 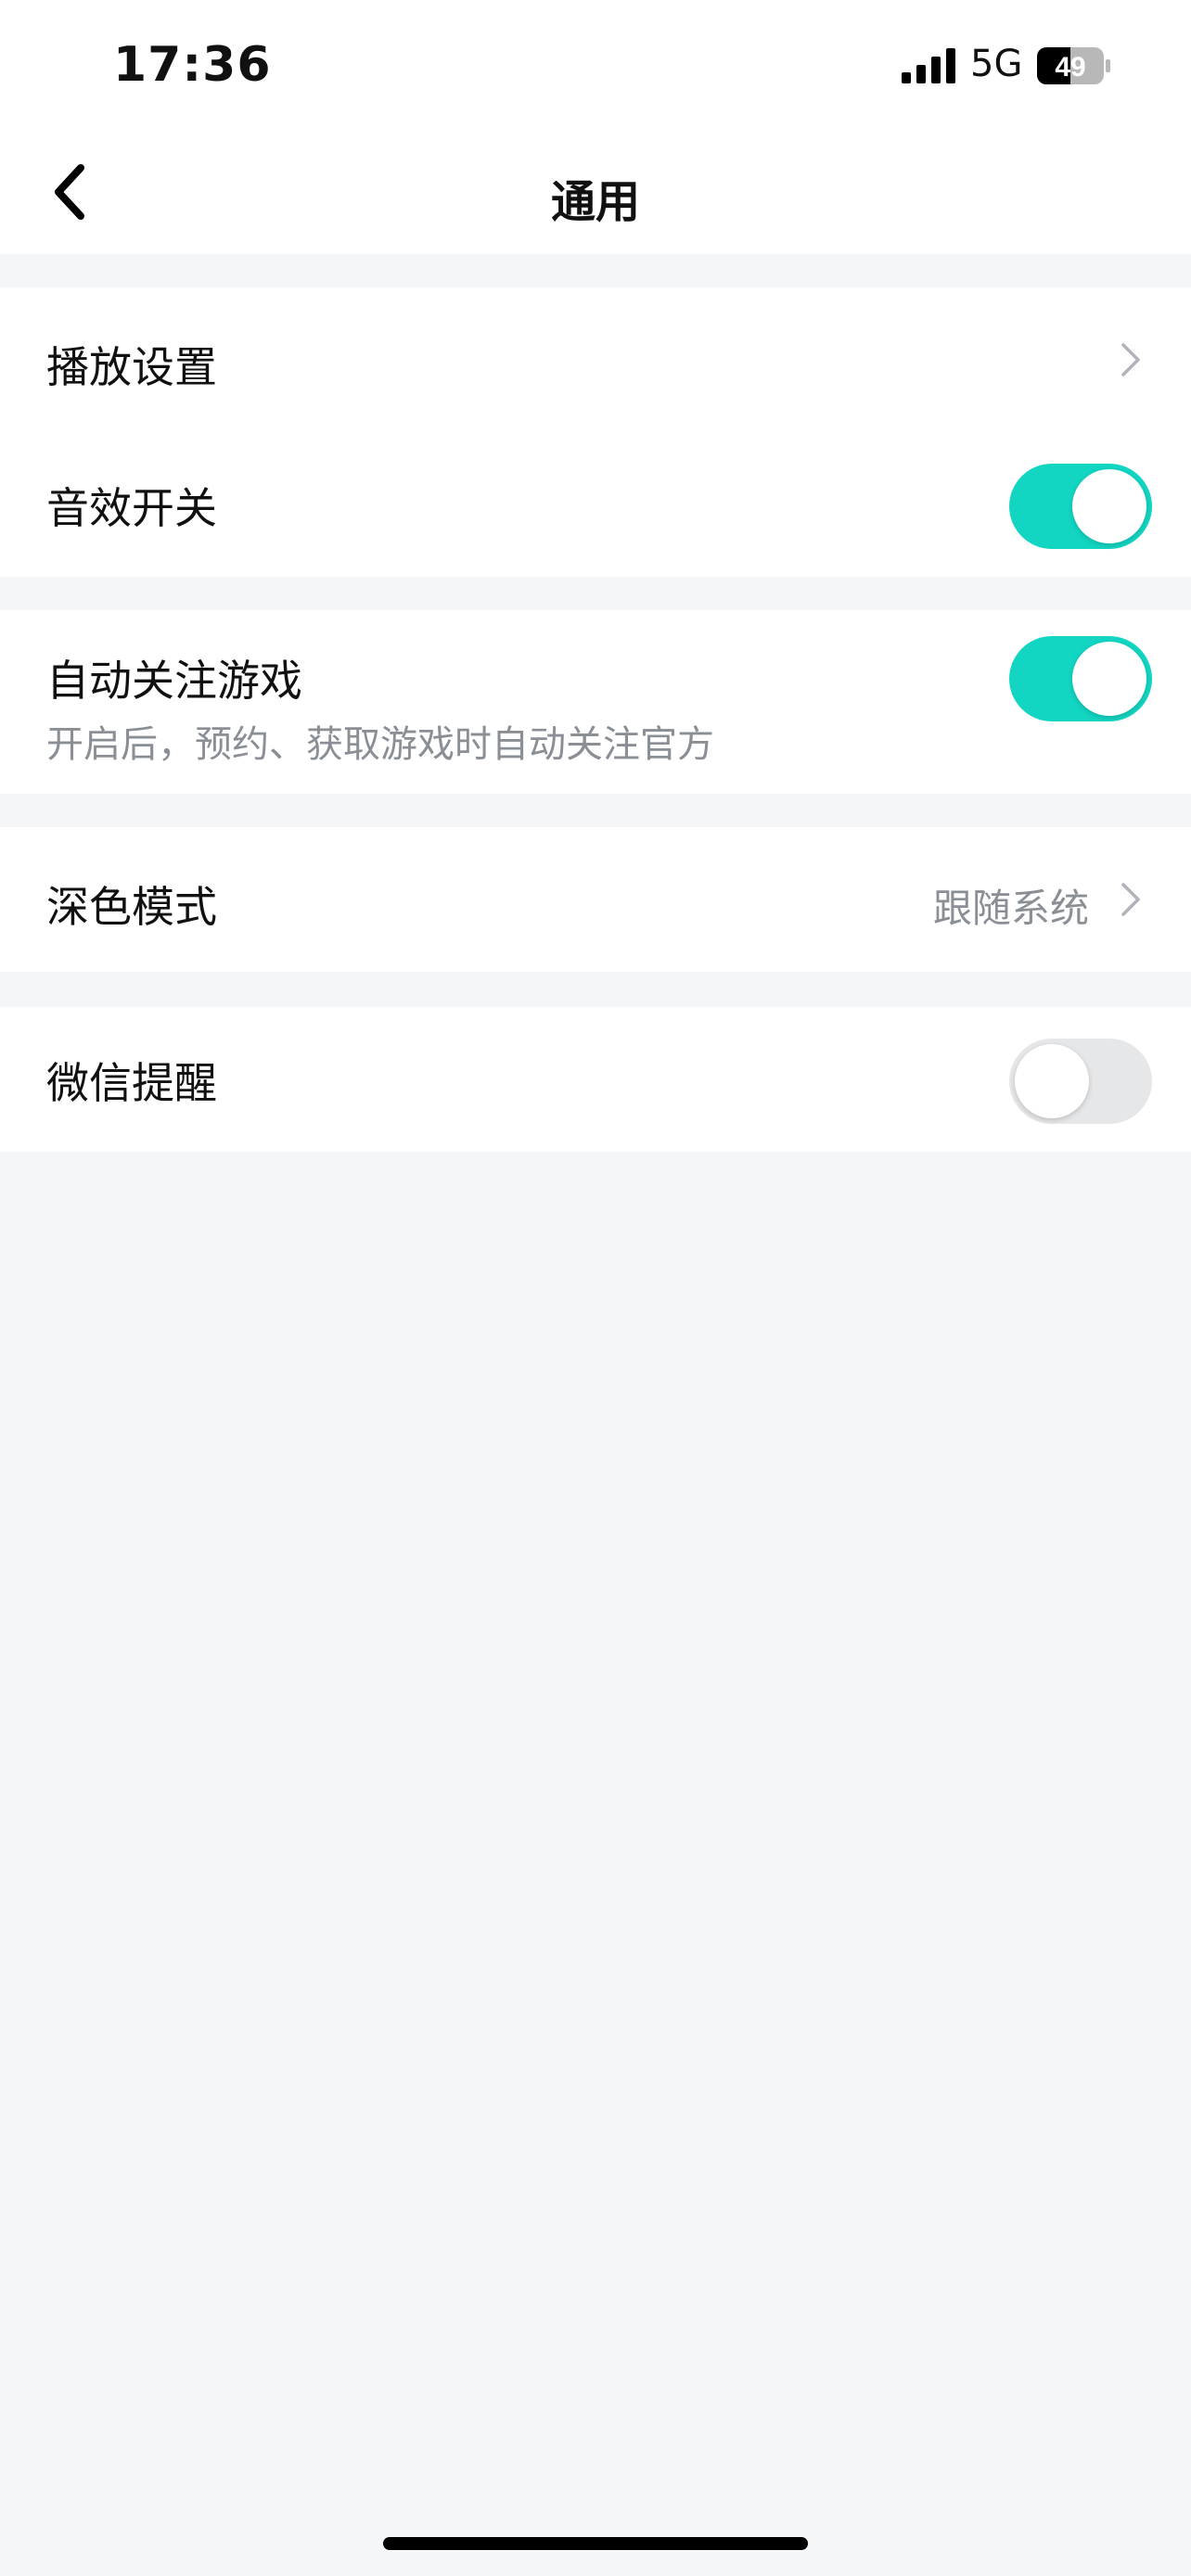 I want to click on wechat-reminder-row: 微信提醒, so click(x=595, y=1079).